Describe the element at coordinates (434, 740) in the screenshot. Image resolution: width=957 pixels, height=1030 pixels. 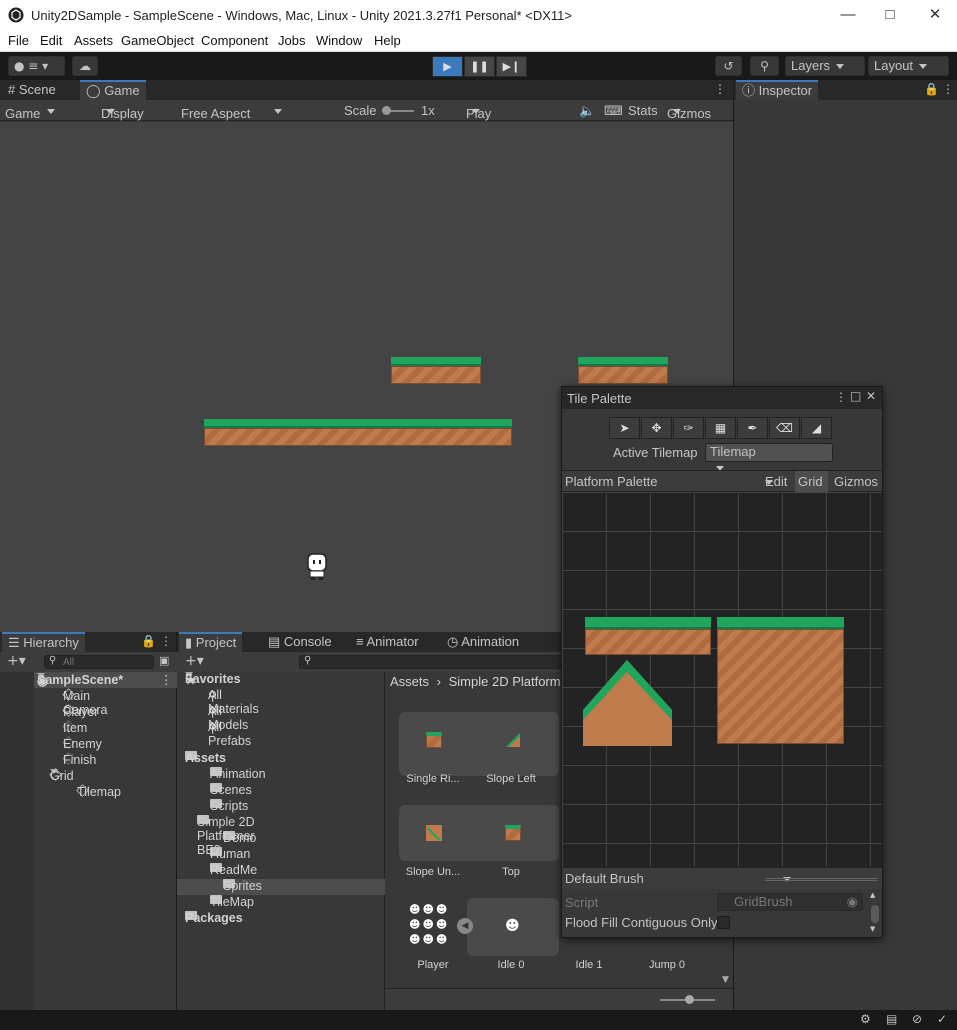
I see `tile-thumbnail` at that location.